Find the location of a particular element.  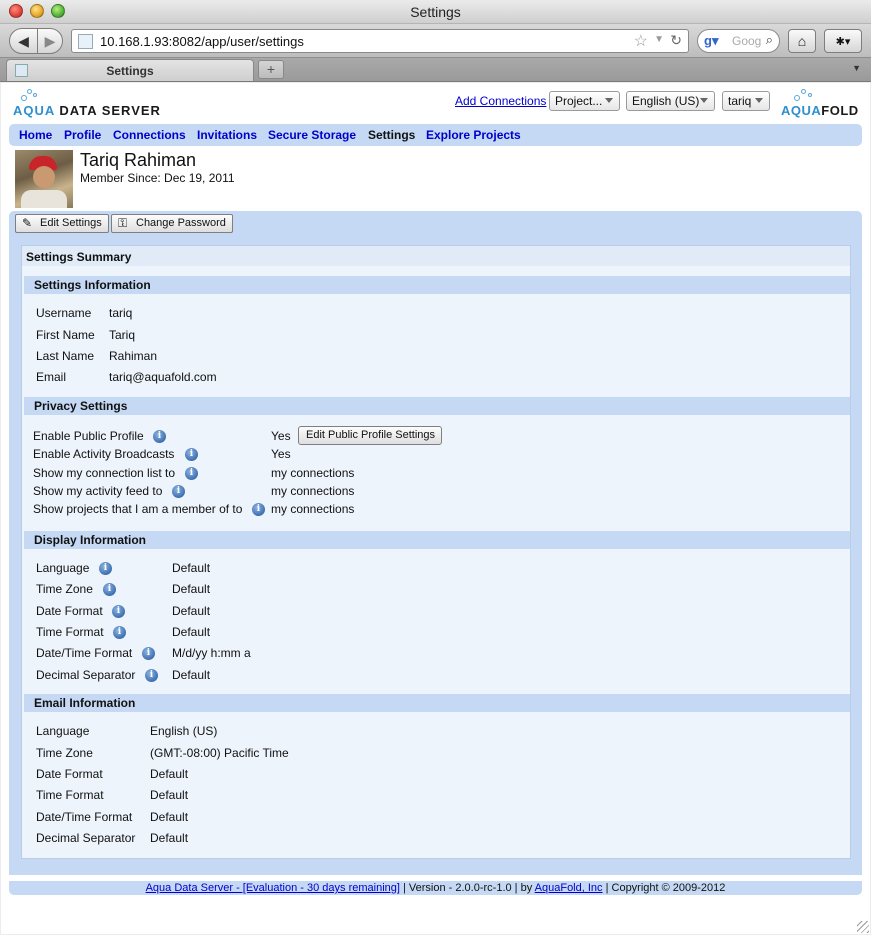

copyright-text: | Copyright © 2009-2012 is located at coordinates (664, 888).